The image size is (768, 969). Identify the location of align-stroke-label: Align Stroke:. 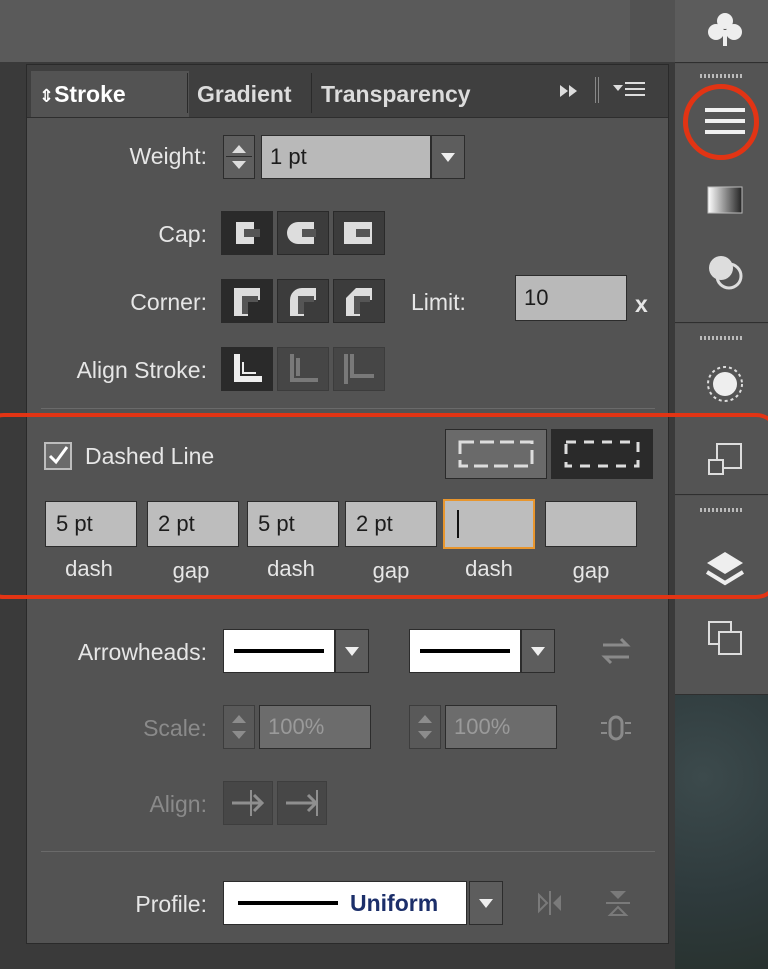
(141, 370).